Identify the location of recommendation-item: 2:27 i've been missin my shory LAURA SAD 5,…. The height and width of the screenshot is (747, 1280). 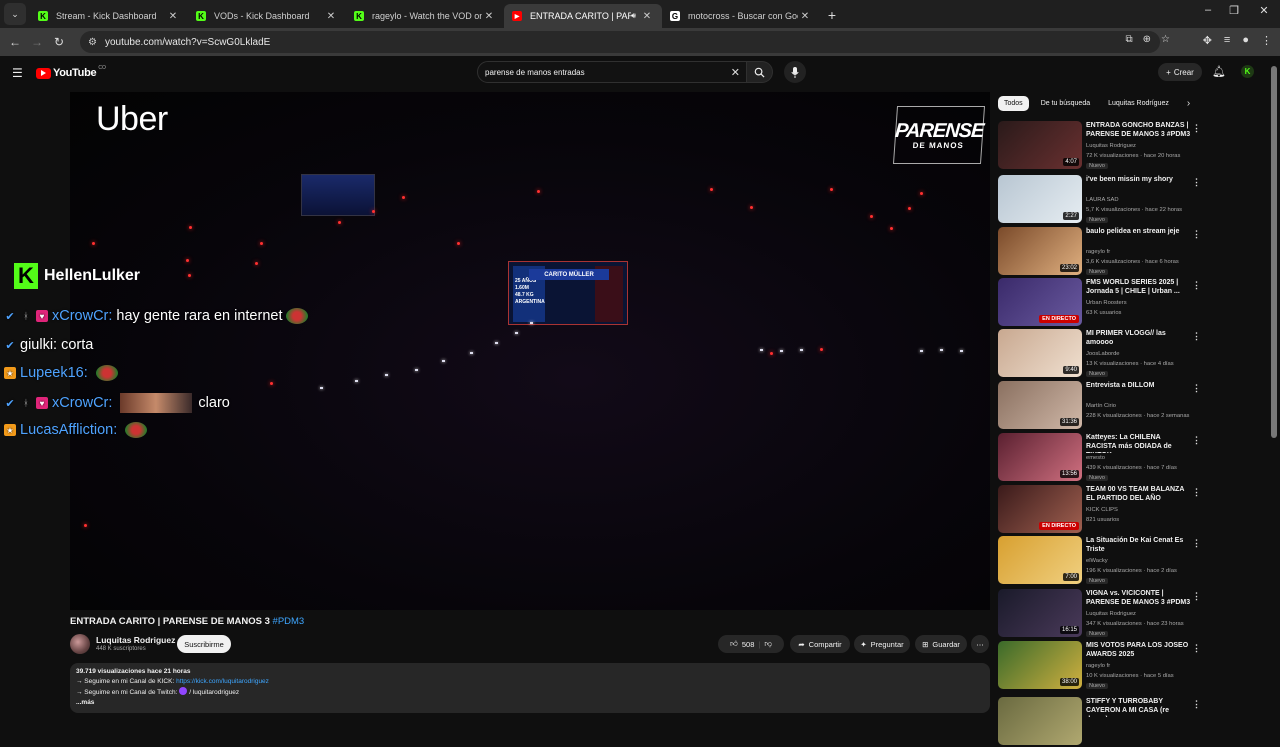
(1103, 200).